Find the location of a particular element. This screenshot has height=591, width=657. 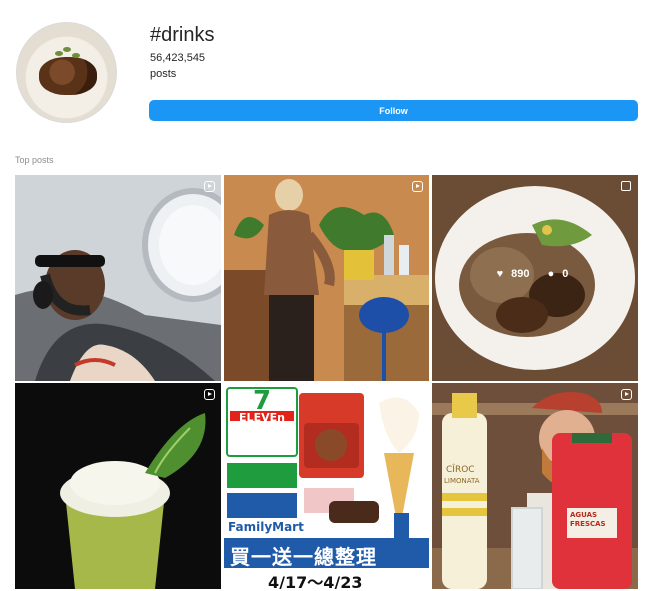

can-label: AGUAS FRESCAS is located at coordinates (588, 519).